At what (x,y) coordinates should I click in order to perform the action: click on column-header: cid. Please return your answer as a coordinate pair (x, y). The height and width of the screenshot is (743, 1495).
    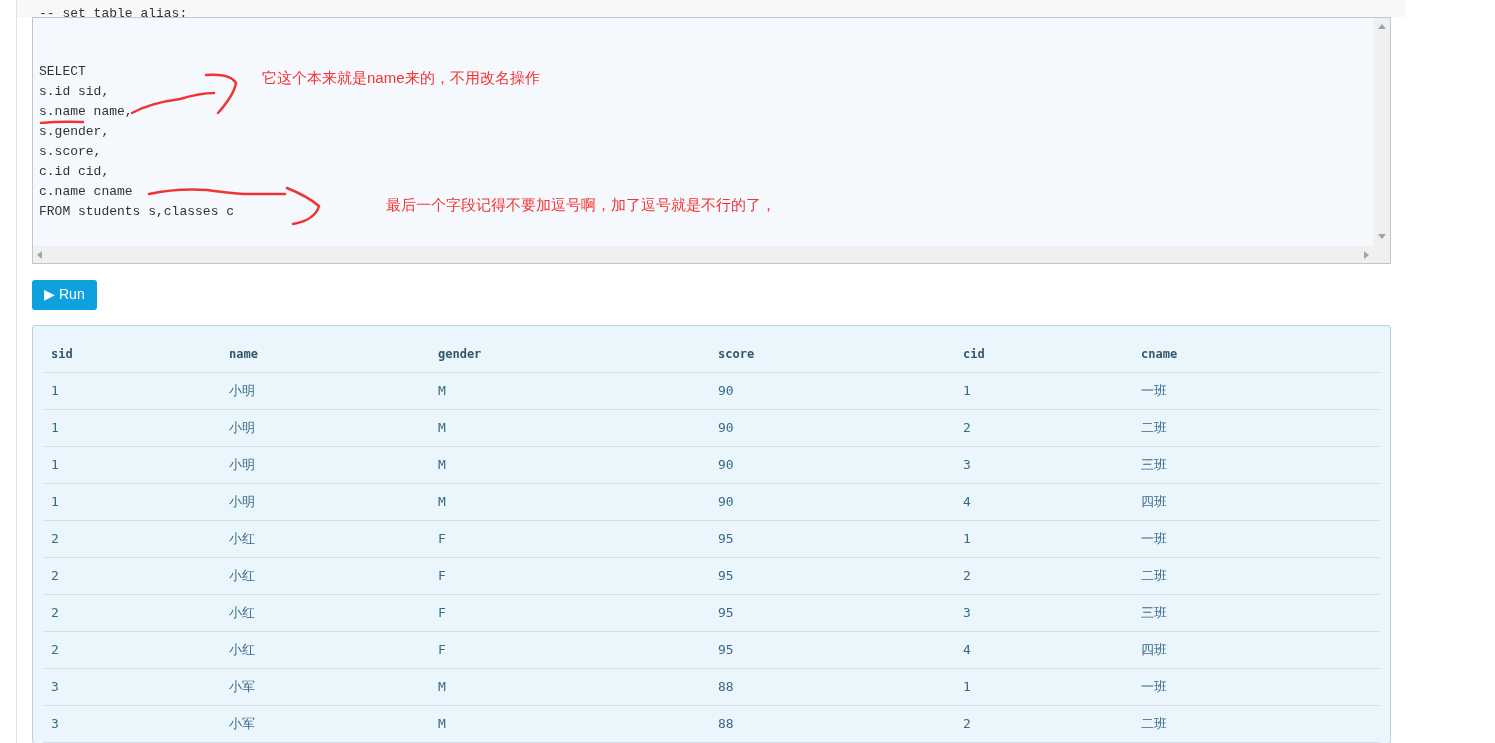
    Looking at the image, I should click on (974, 354).